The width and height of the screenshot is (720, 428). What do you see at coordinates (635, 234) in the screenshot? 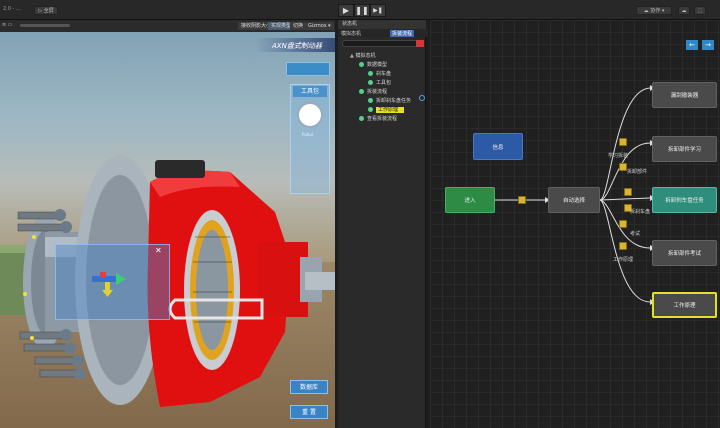
I see `edge-label: 考试` at bounding box center [635, 234].